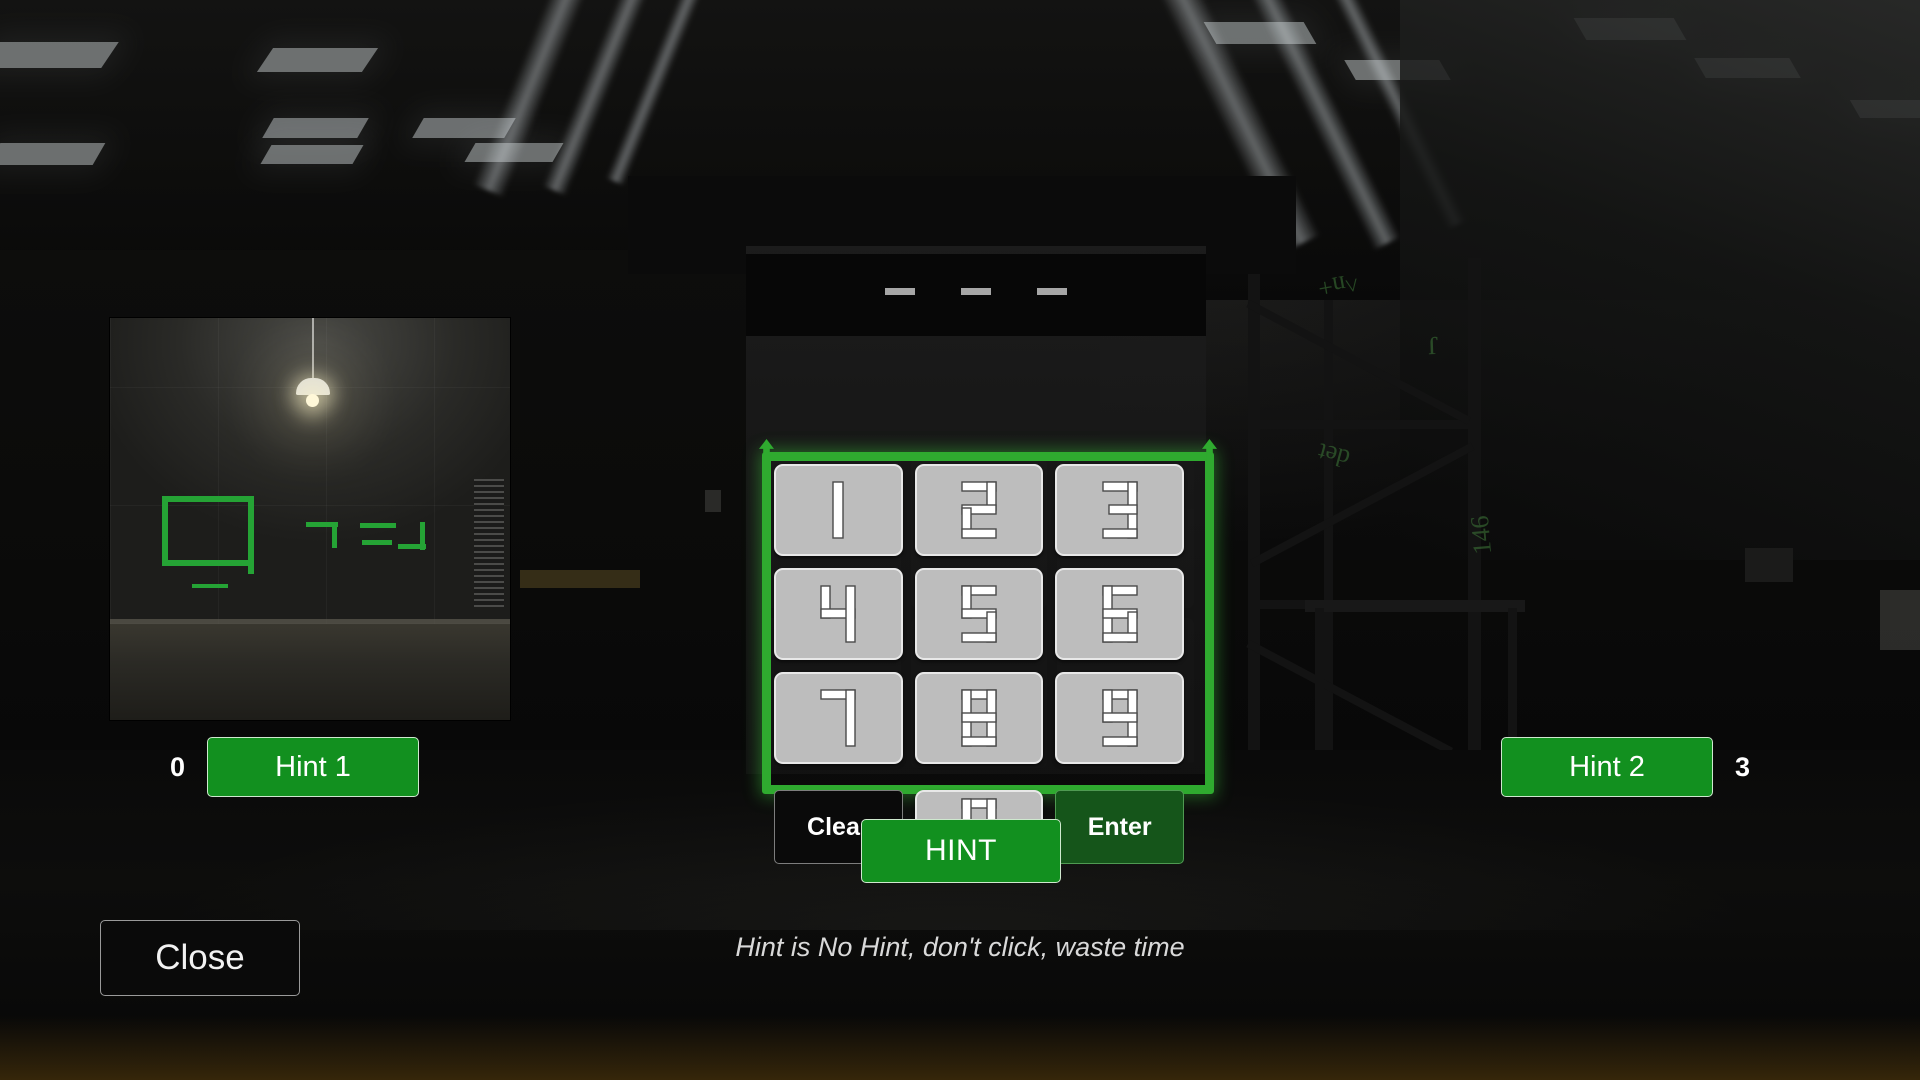 The height and width of the screenshot is (1080, 1920). I want to click on lamp-cord, so click(313, 349).